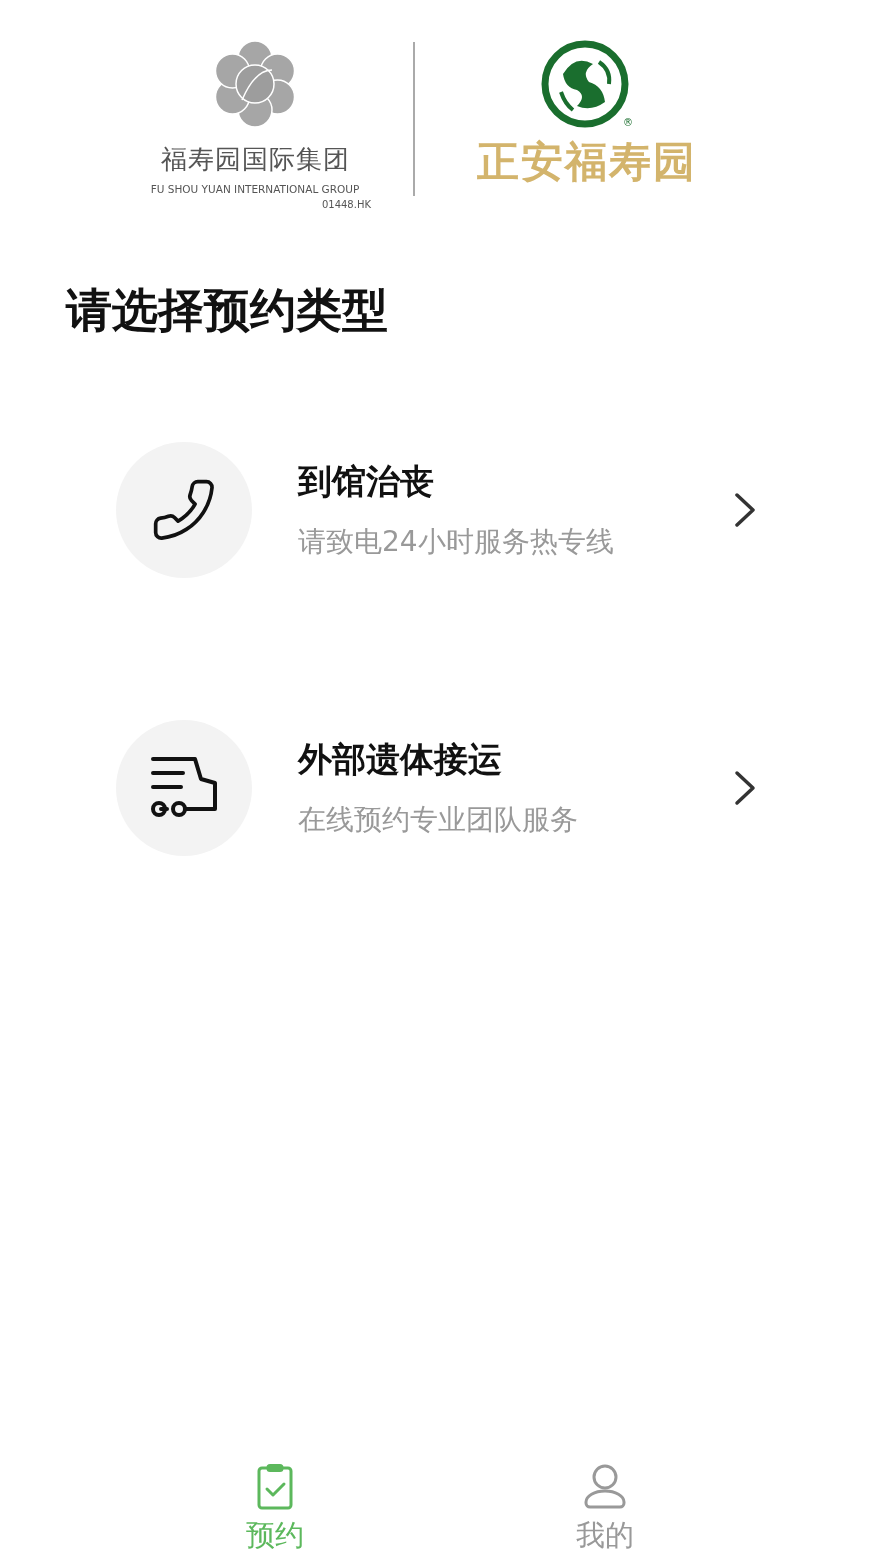 The image size is (880, 1564). Describe the element at coordinates (587, 162) in the screenshot. I see `brand-name: 正安福寿园` at that location.